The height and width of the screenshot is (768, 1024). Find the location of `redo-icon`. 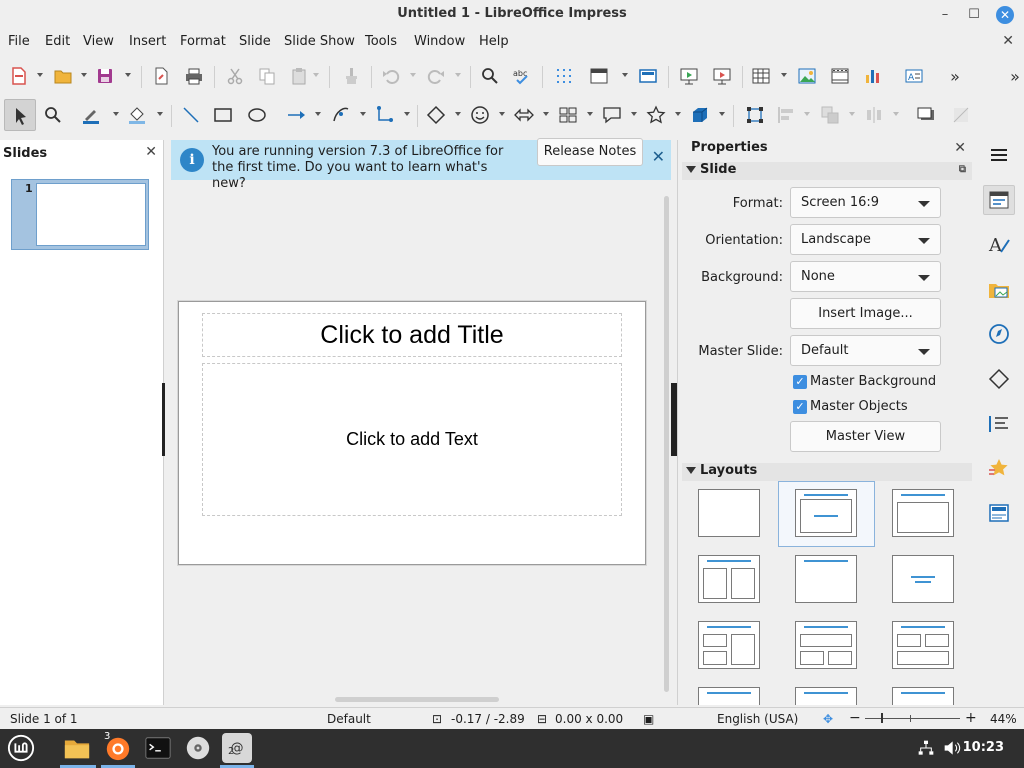

redo-icon is located at coordinates (436, 76).